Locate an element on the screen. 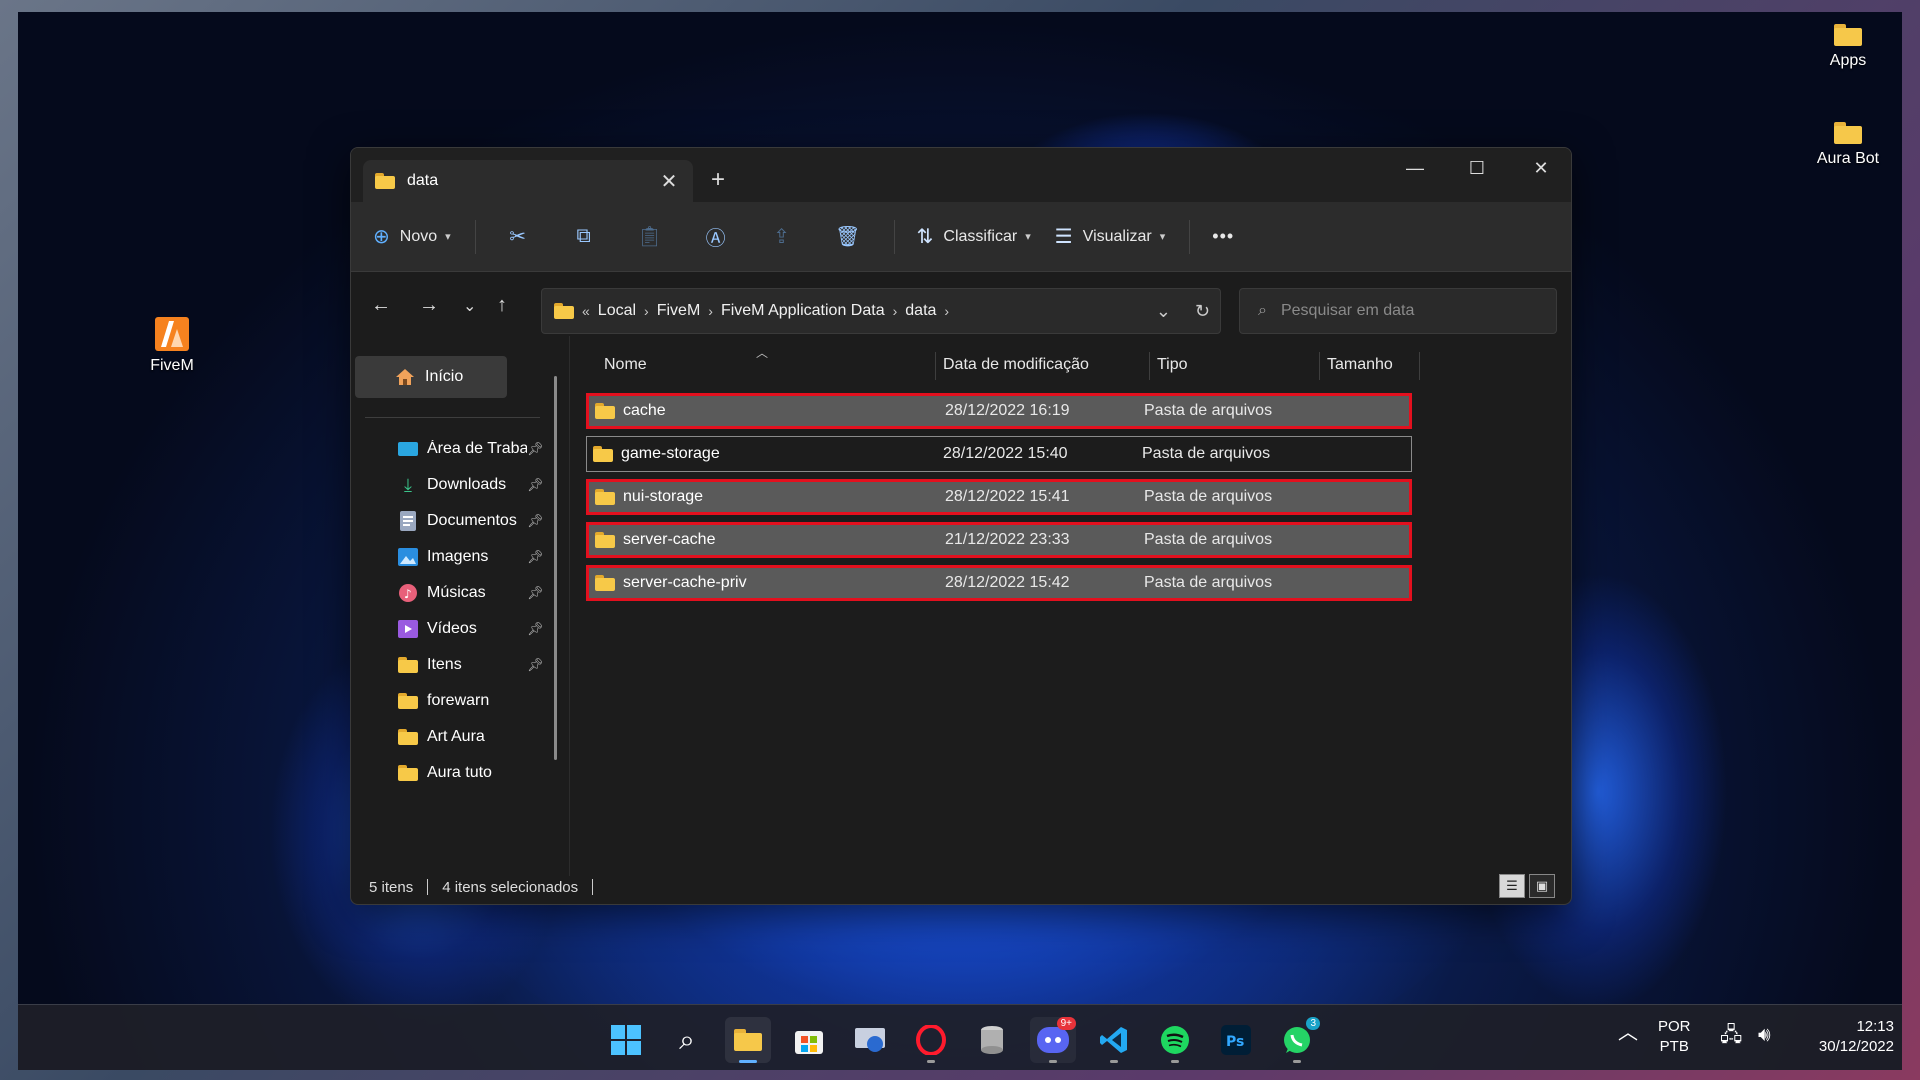  sidebar-item-label: Área de Trabalho is located at coordinates (477, 448).